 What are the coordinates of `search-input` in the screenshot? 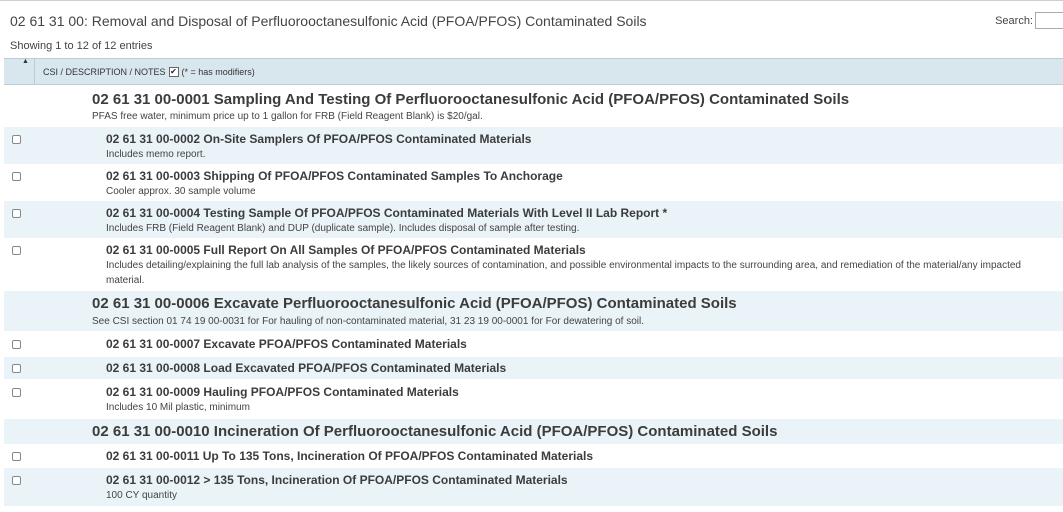 It's located at (1049, 20).